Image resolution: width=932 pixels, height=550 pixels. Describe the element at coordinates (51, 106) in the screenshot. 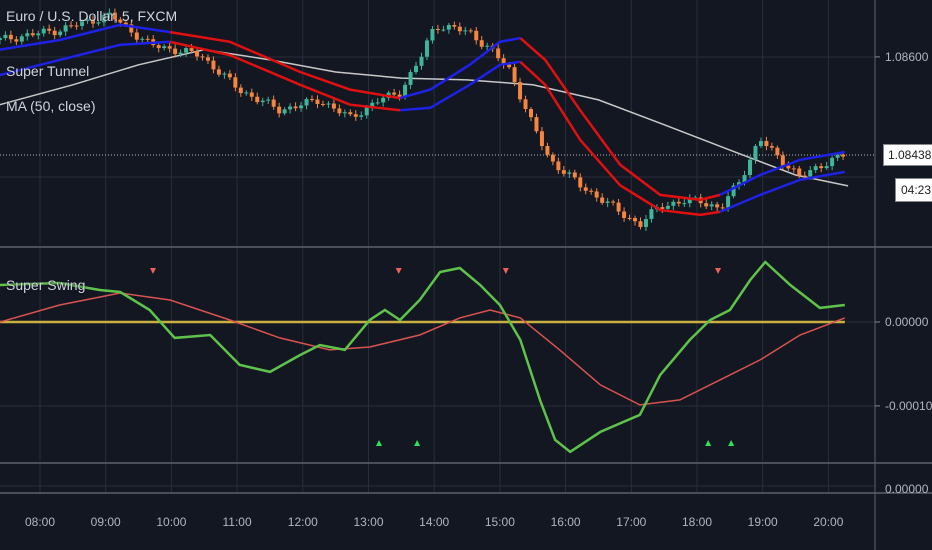

I see `legend-ma: MA (50, close)` at that location.